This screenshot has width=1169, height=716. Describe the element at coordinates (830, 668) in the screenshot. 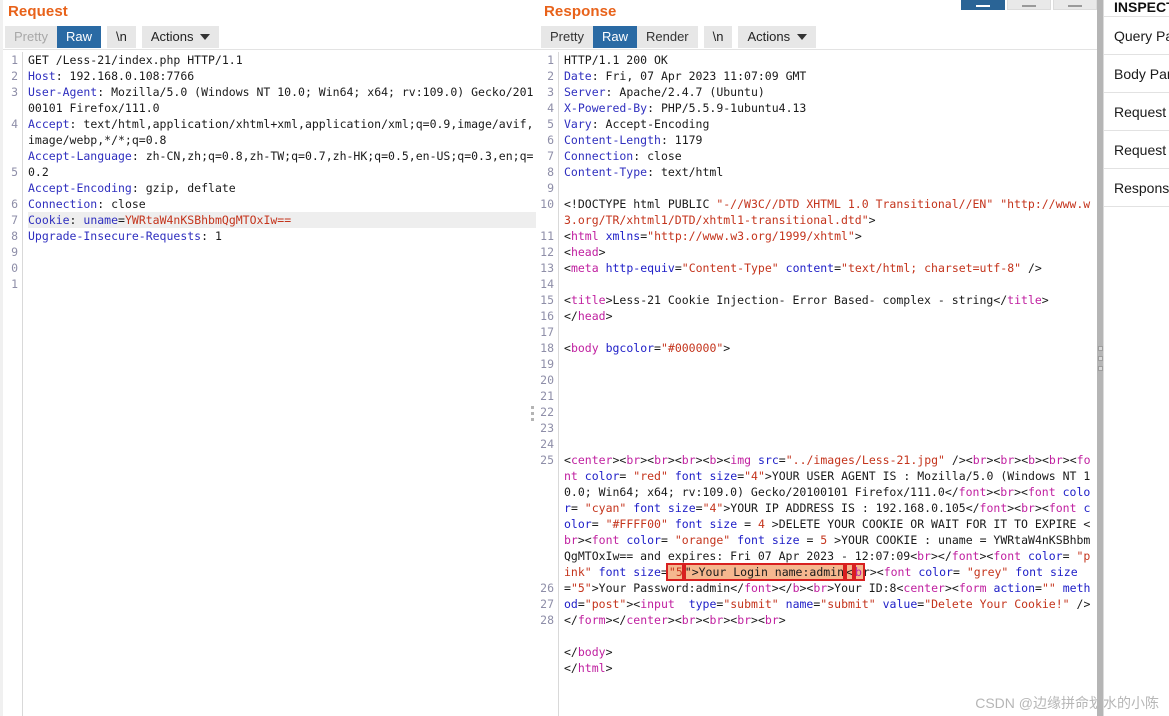

I see `code-line: </html>` at that location.